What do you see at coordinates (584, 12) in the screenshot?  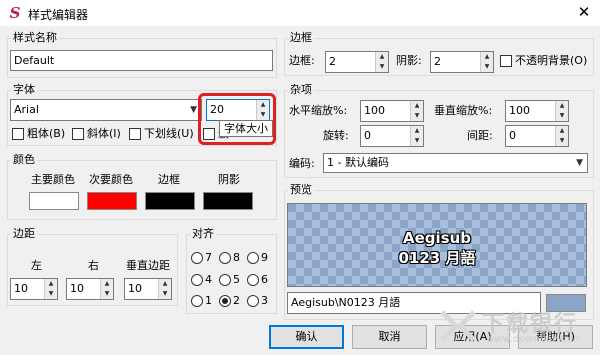 I see `close-icon: ✕` at bounding box center [584, 12].